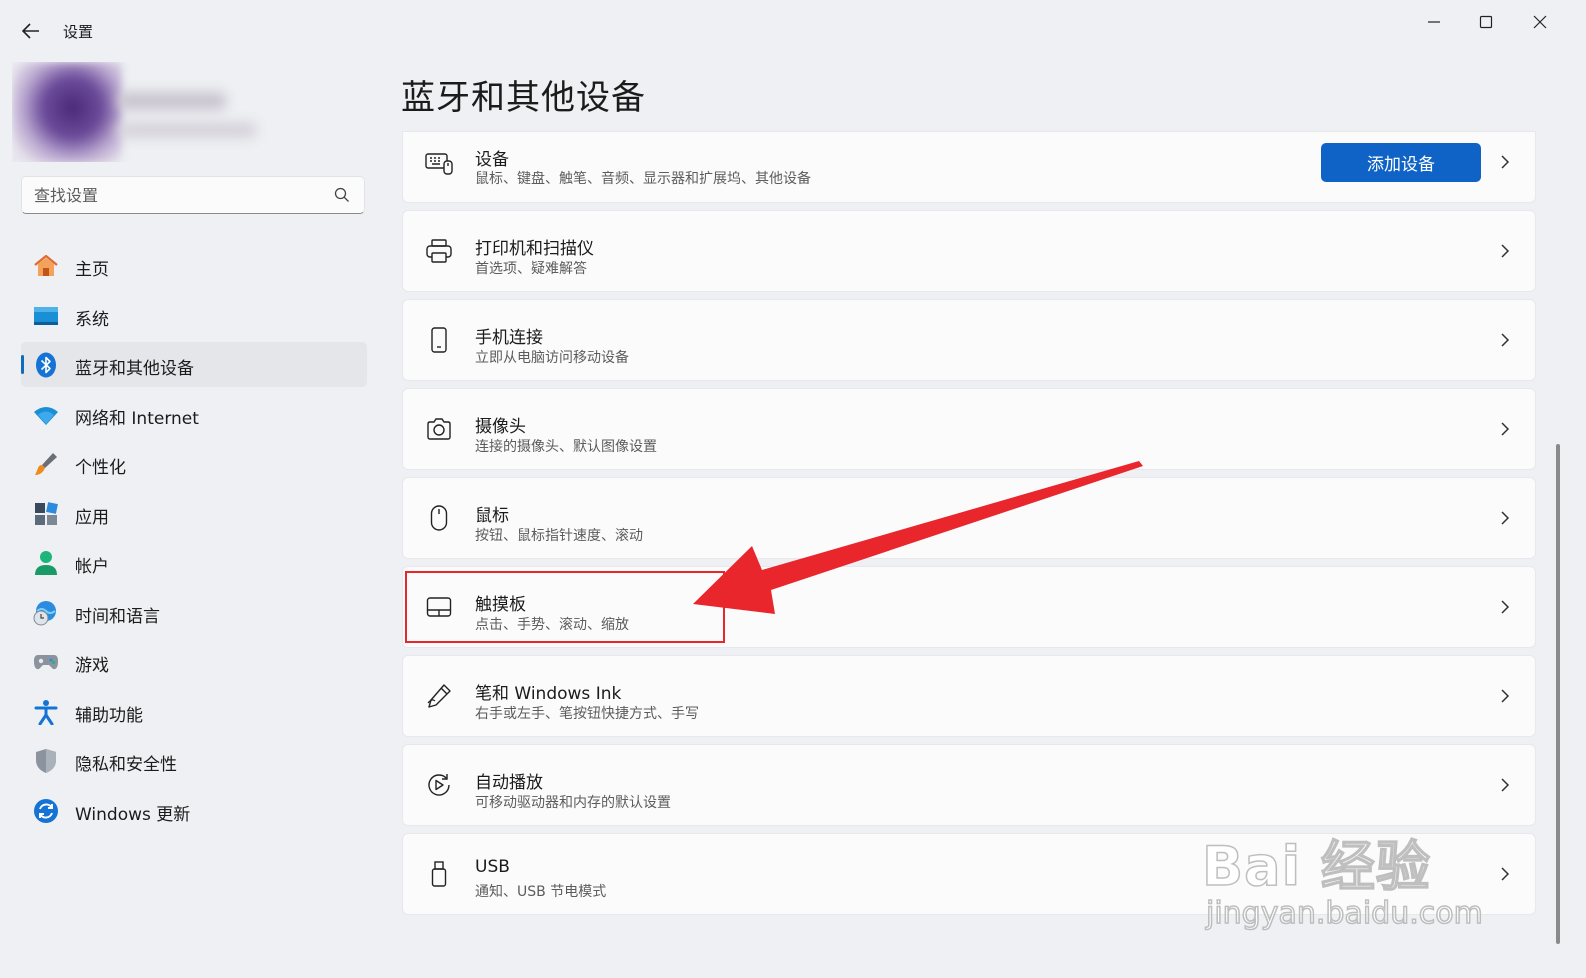 This screenshot has width=1586, height=978. I want to click on pen-icon, so click(439, 696).